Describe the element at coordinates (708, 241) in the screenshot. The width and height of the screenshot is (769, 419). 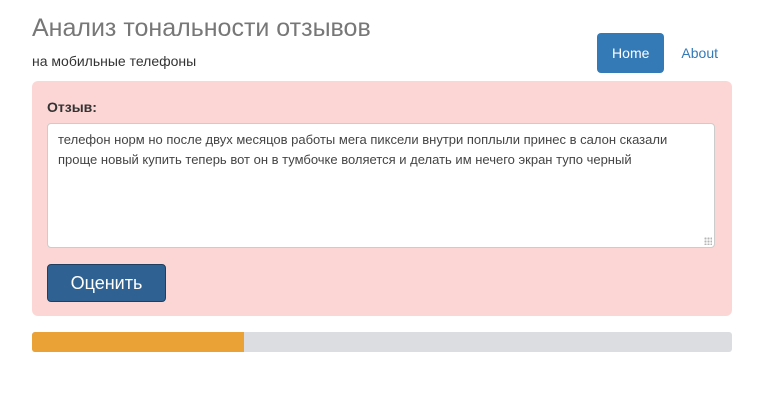
I see `resize-grip-icon` at that location.